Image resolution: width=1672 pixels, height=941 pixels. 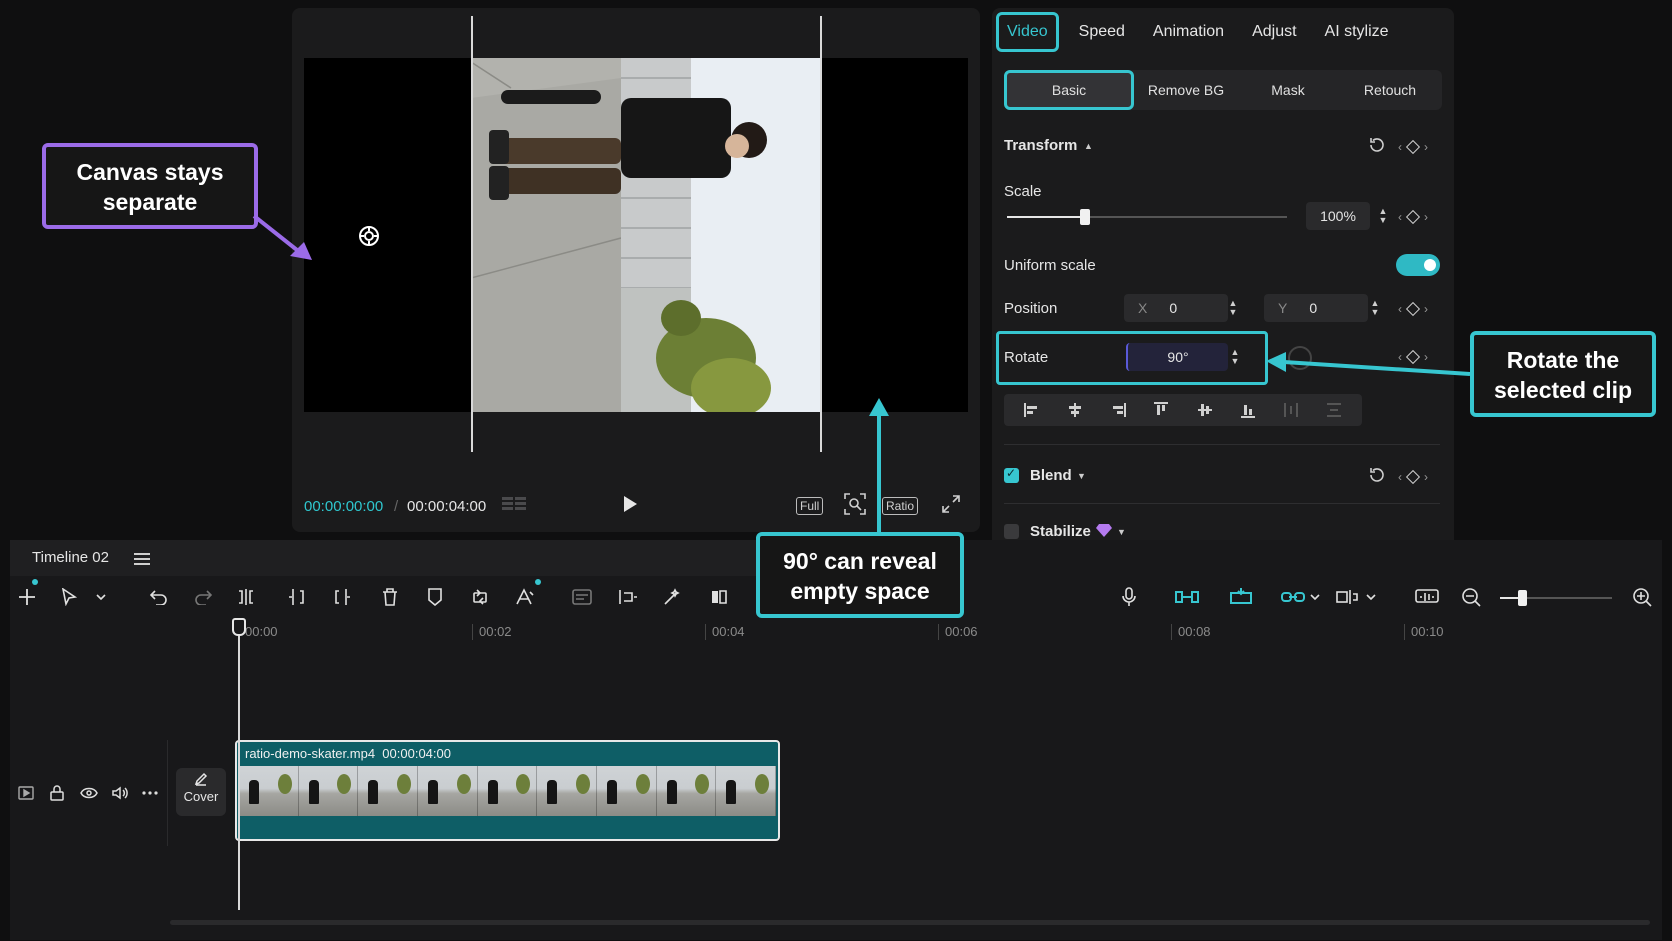 What do you see at coordinates (1563, 374) in the screenshot?
I see `callout-rotate: Rotate the selected clip` at bounding box center [1563, 374].